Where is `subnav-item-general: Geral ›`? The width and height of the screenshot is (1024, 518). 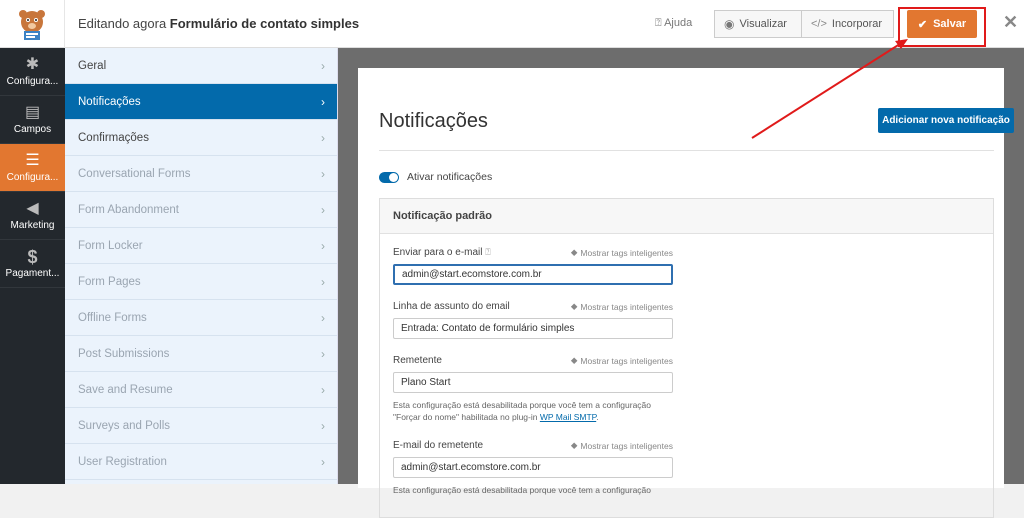 subnav-item-general: Geral › is located at coordinates (201, 66).